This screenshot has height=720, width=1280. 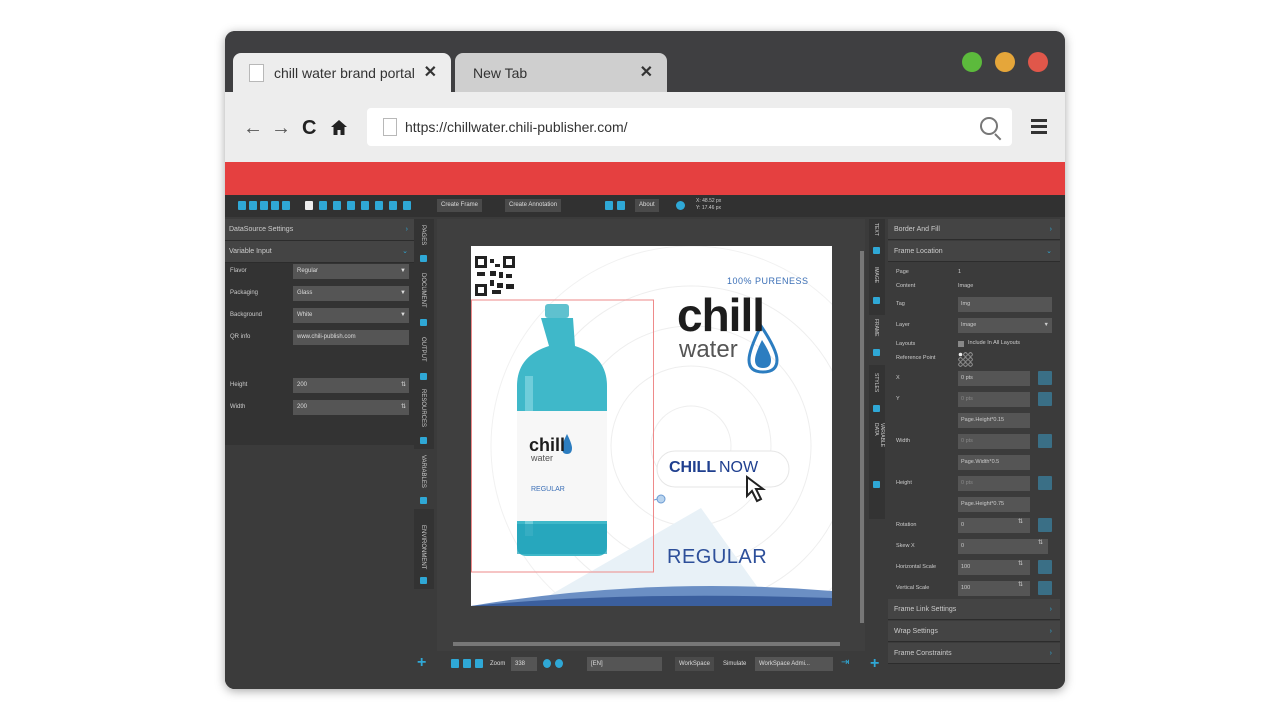 I want to click on help-icon, so click(x=680, y=205).